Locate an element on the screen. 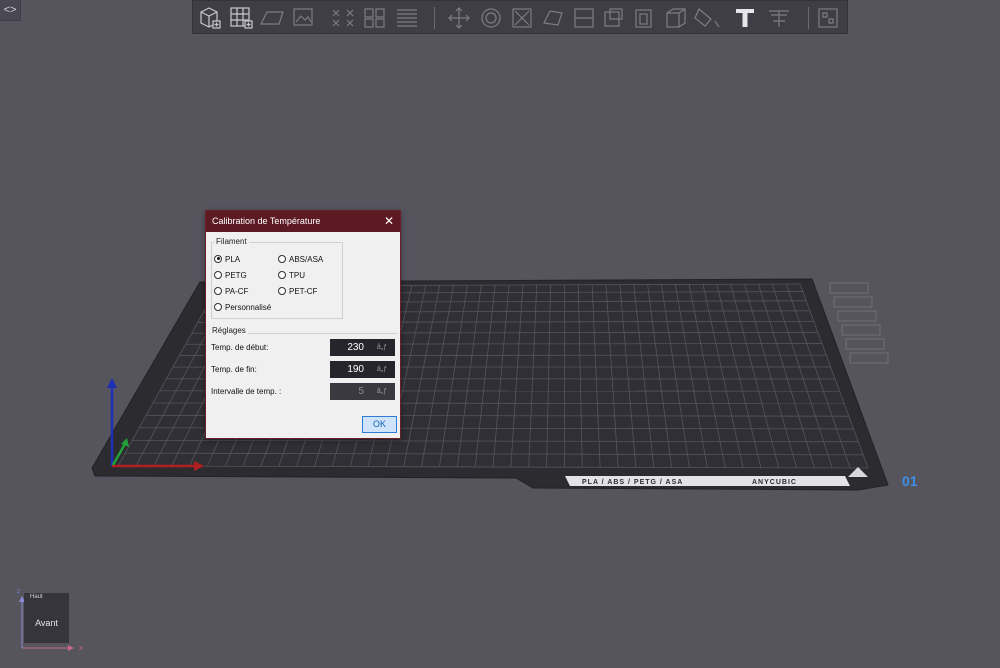 The image size is (1000, 668). settings-group-label: Réglages is located at coordinates (229, 330).